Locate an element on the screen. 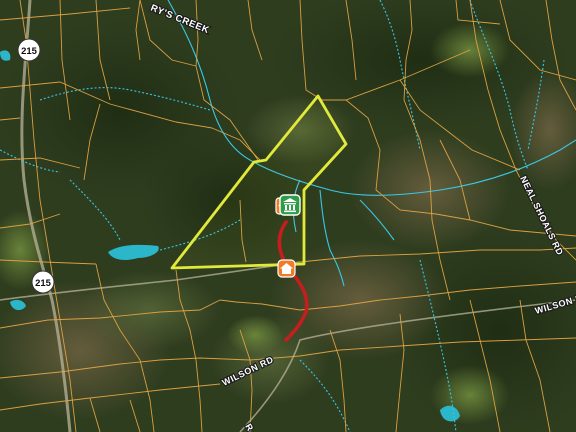 The width and height of the screenshot is (576, 432). highway-shield-top: 215 is located at coordinates (29, 50).